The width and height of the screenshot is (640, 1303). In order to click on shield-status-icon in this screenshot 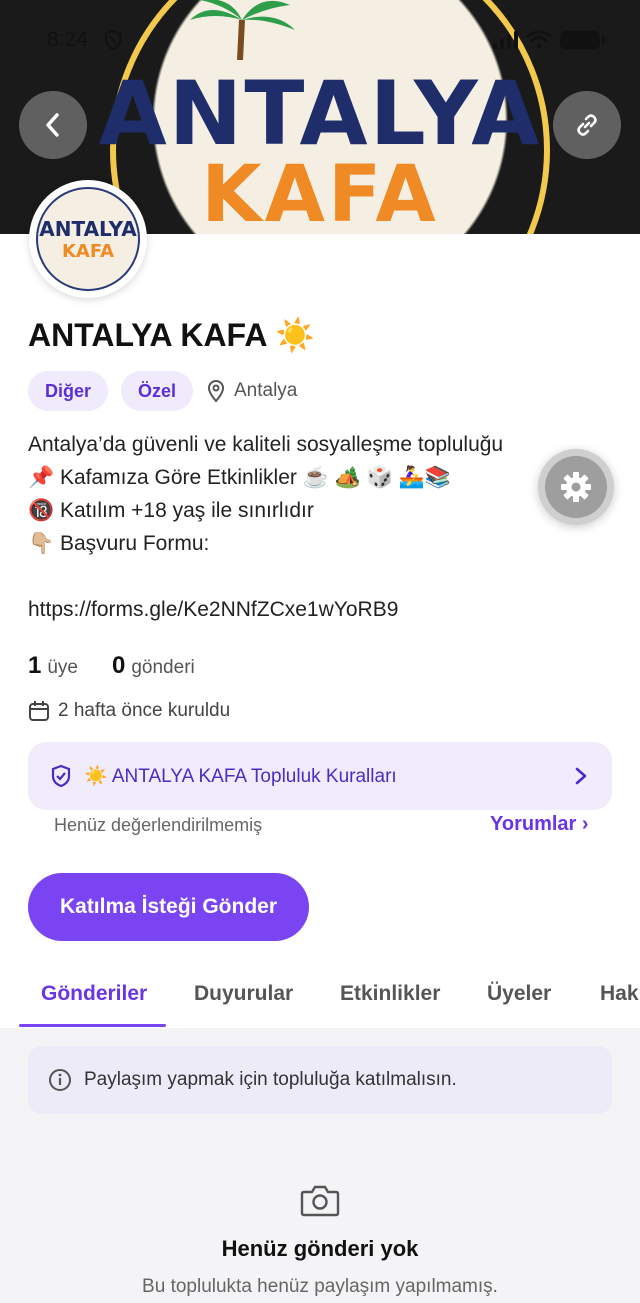, I will do `click(113, 40)`.